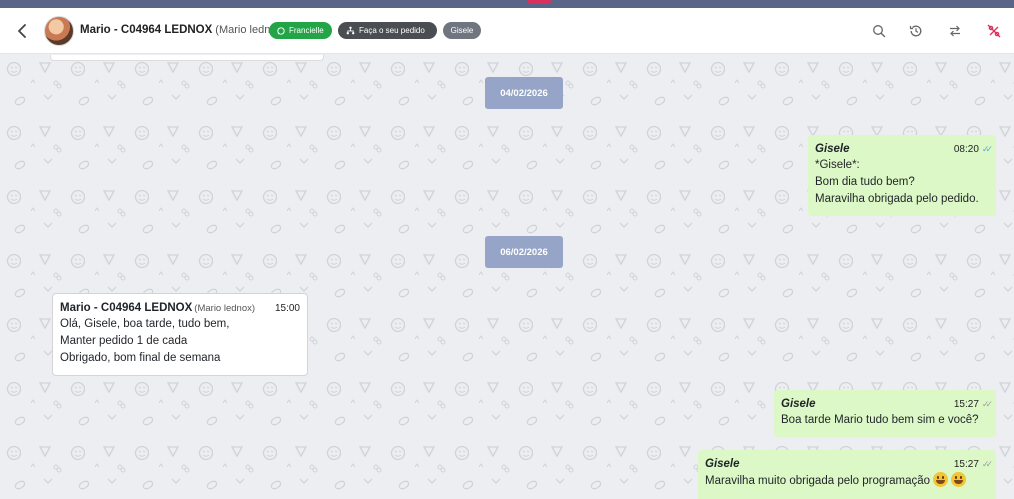 The height and width of the screenshot is (499, 1014). Describe the element at coordinates (507, 4) in the screenshot. I see `top-strip` at that location.